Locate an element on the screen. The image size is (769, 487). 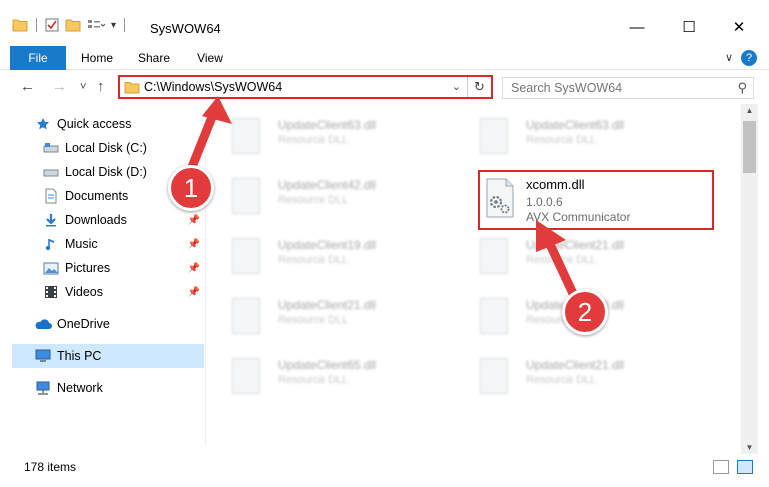
drive-icon is located at coordinates (51, 148).